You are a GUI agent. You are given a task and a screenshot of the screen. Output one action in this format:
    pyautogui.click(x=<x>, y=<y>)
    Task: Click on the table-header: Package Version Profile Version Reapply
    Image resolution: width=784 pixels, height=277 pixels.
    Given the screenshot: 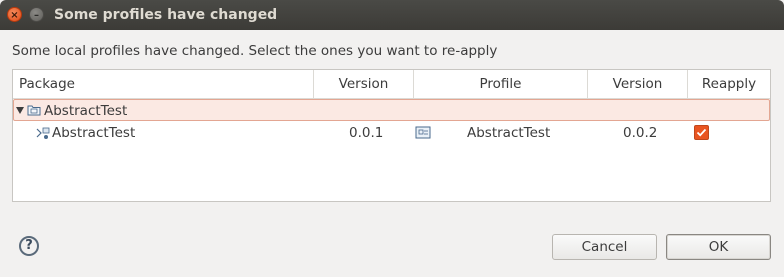 What is the action you would take?
    pyautogui.click(x=391, y=84)
    